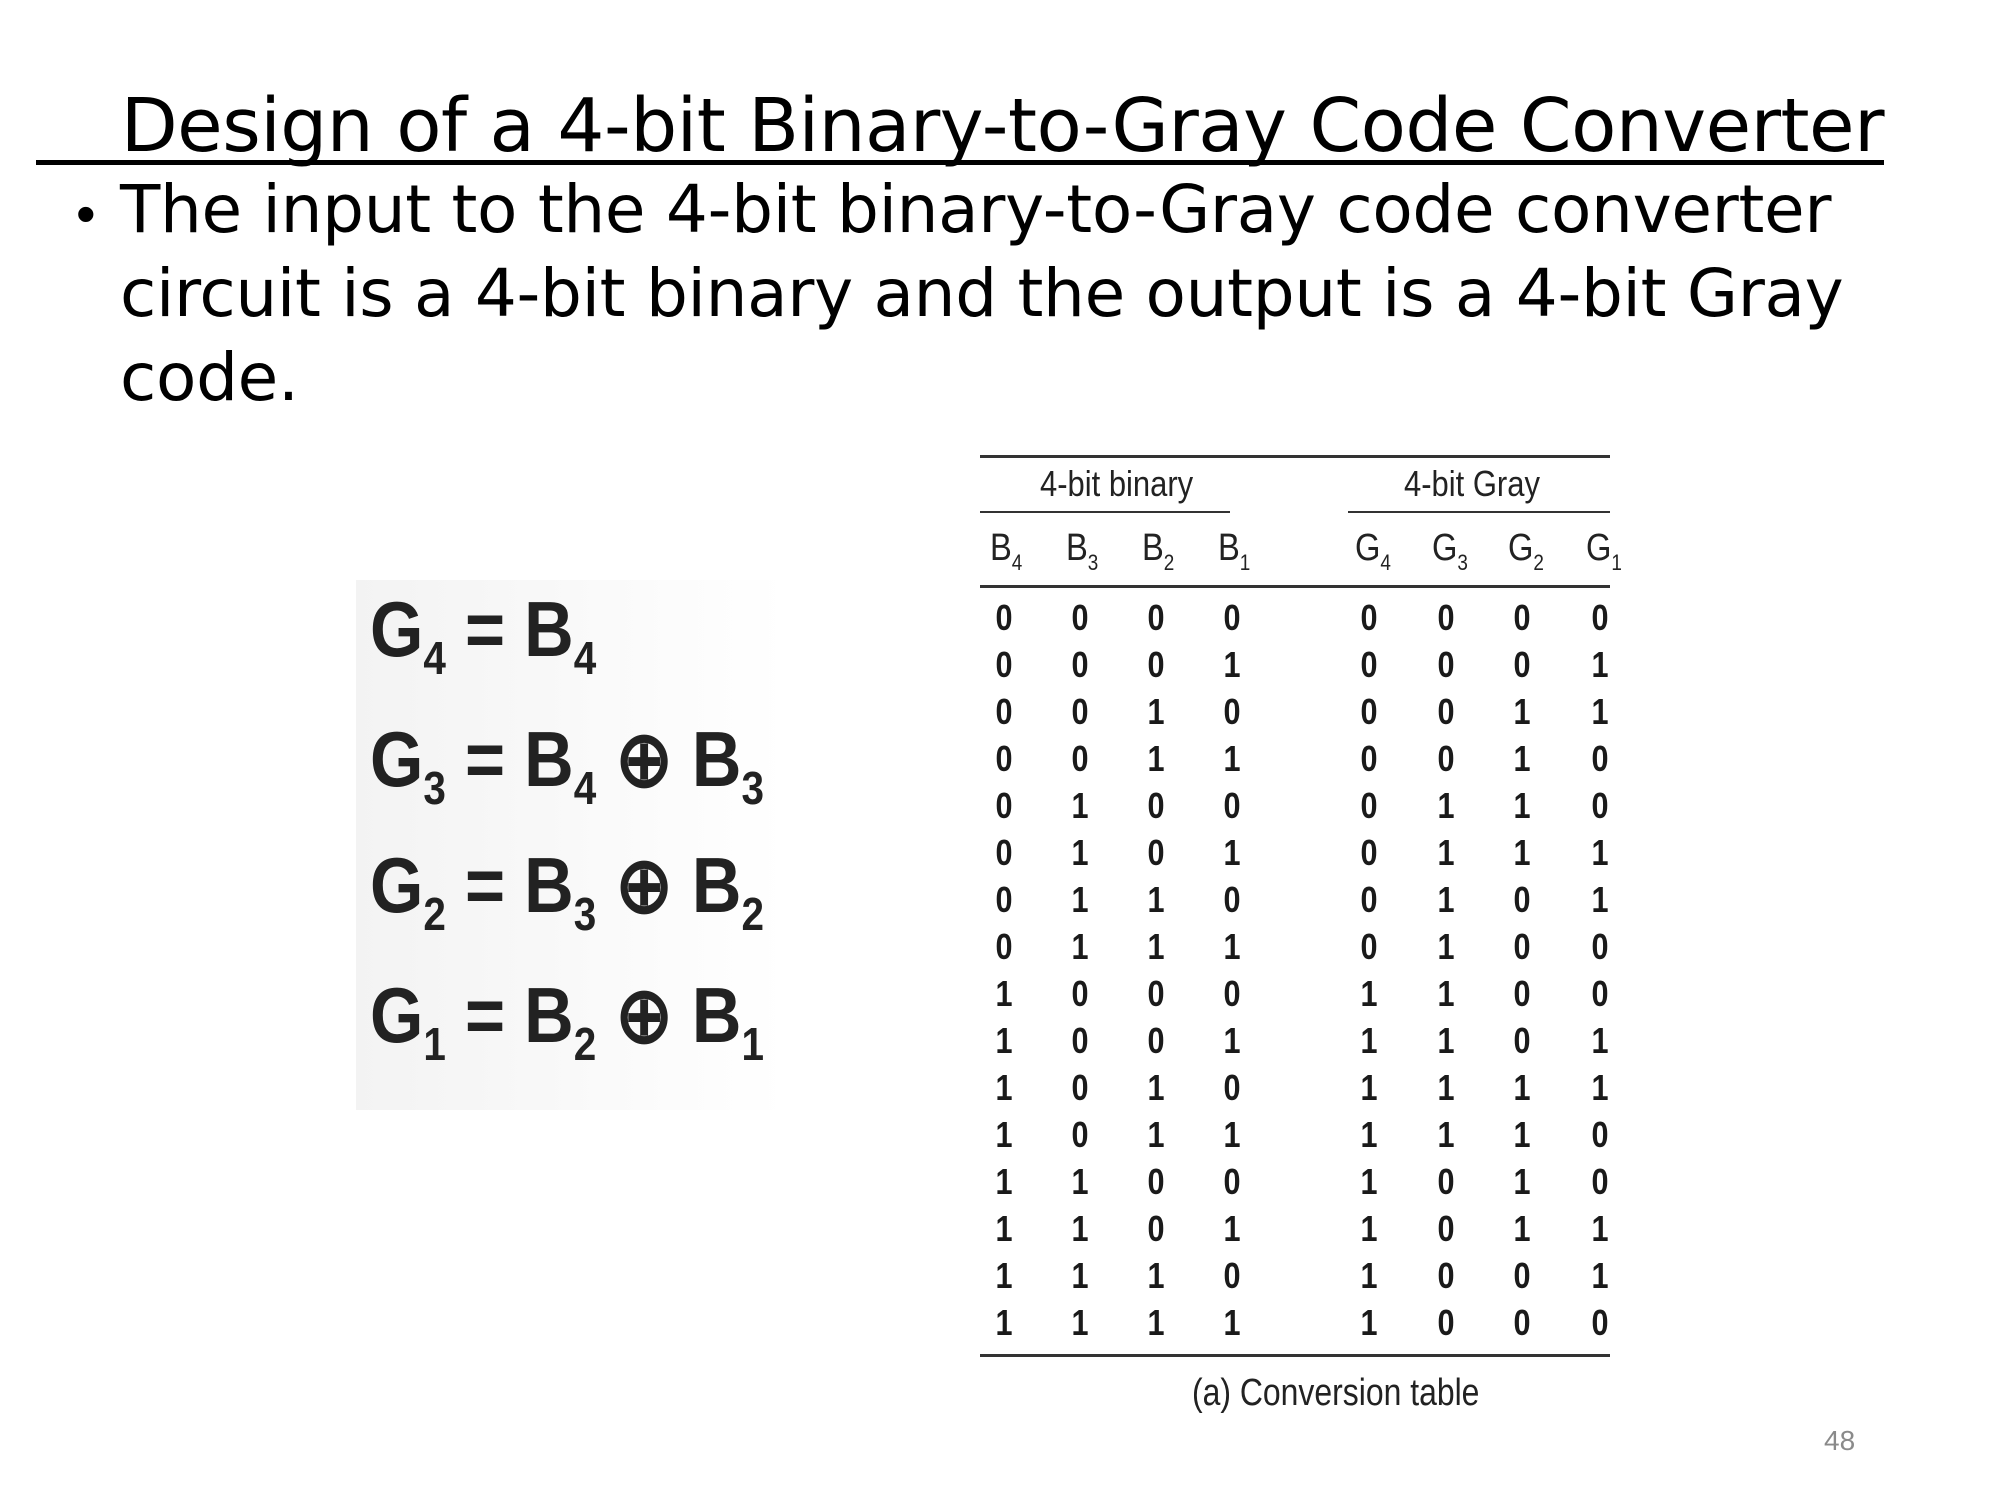 The image size is (2000, 1500). I want to click on column-header-g1: G1, so click(1604, 551).